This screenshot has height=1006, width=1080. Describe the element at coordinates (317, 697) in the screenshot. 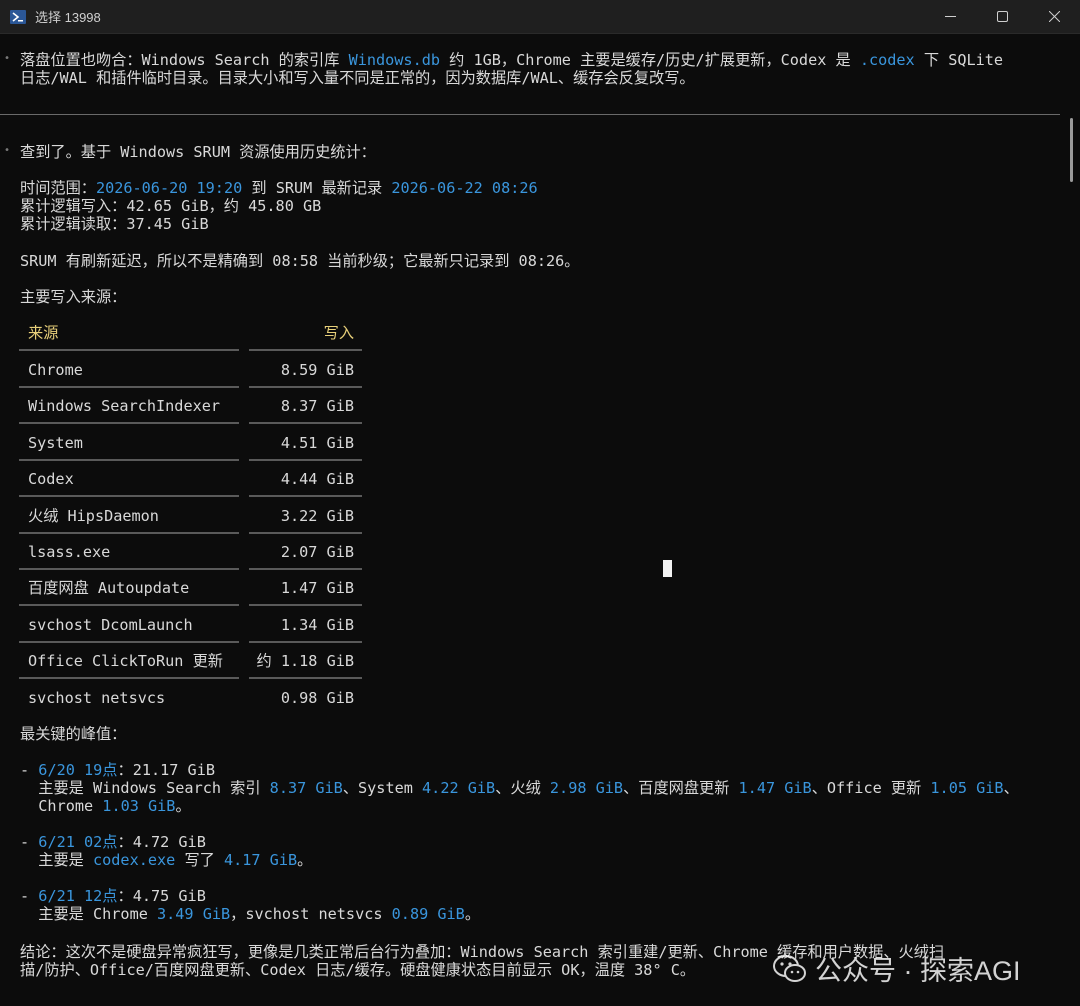

I see `table-cell-write: 0.98 GiB` at that location.